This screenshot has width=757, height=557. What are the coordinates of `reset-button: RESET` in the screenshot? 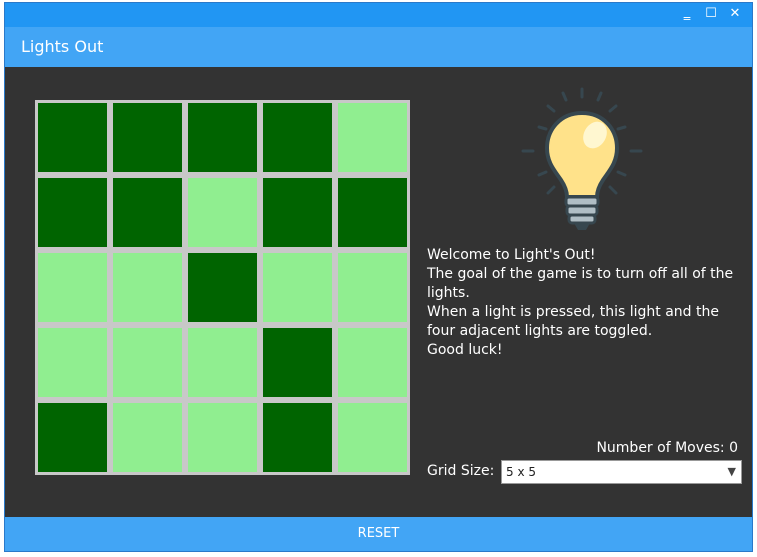 It's located at (378, 534).